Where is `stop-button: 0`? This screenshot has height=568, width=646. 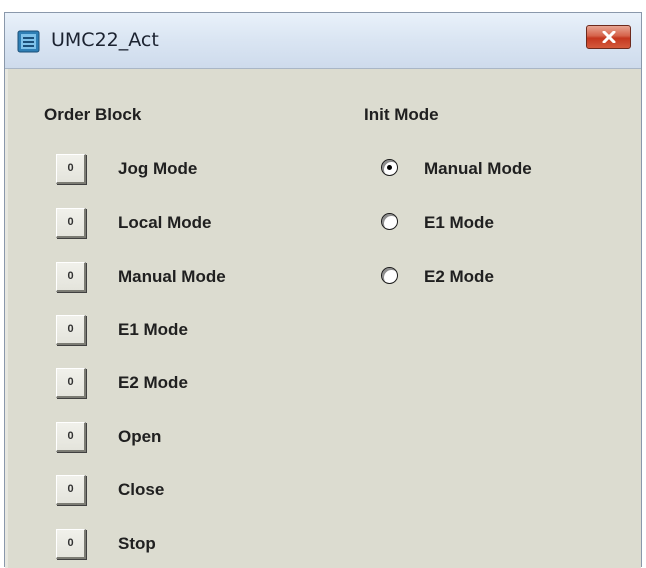
stop-button: 0 is located at coordinates (71, 544).